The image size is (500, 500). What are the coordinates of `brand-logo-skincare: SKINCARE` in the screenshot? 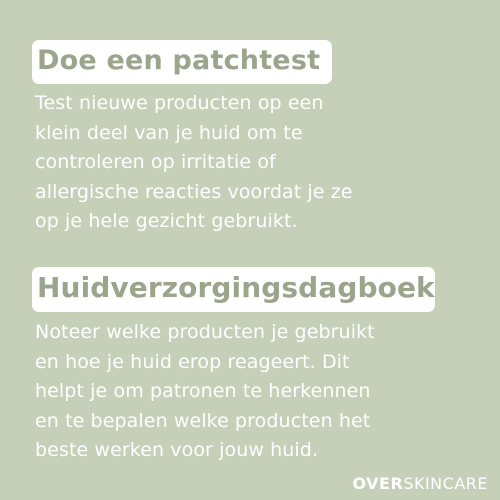 It's located at (445, 483).